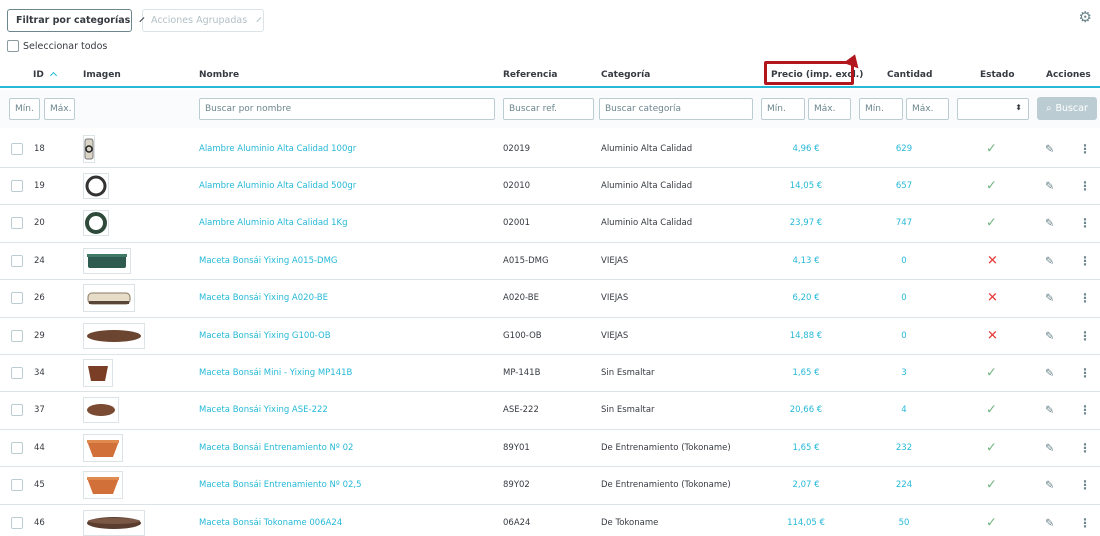 This screenshot has width=1100, height=536. Describe the element at coordinates (805, 261) in the screenshot. I see `product-price: 4,13 €` at that location.